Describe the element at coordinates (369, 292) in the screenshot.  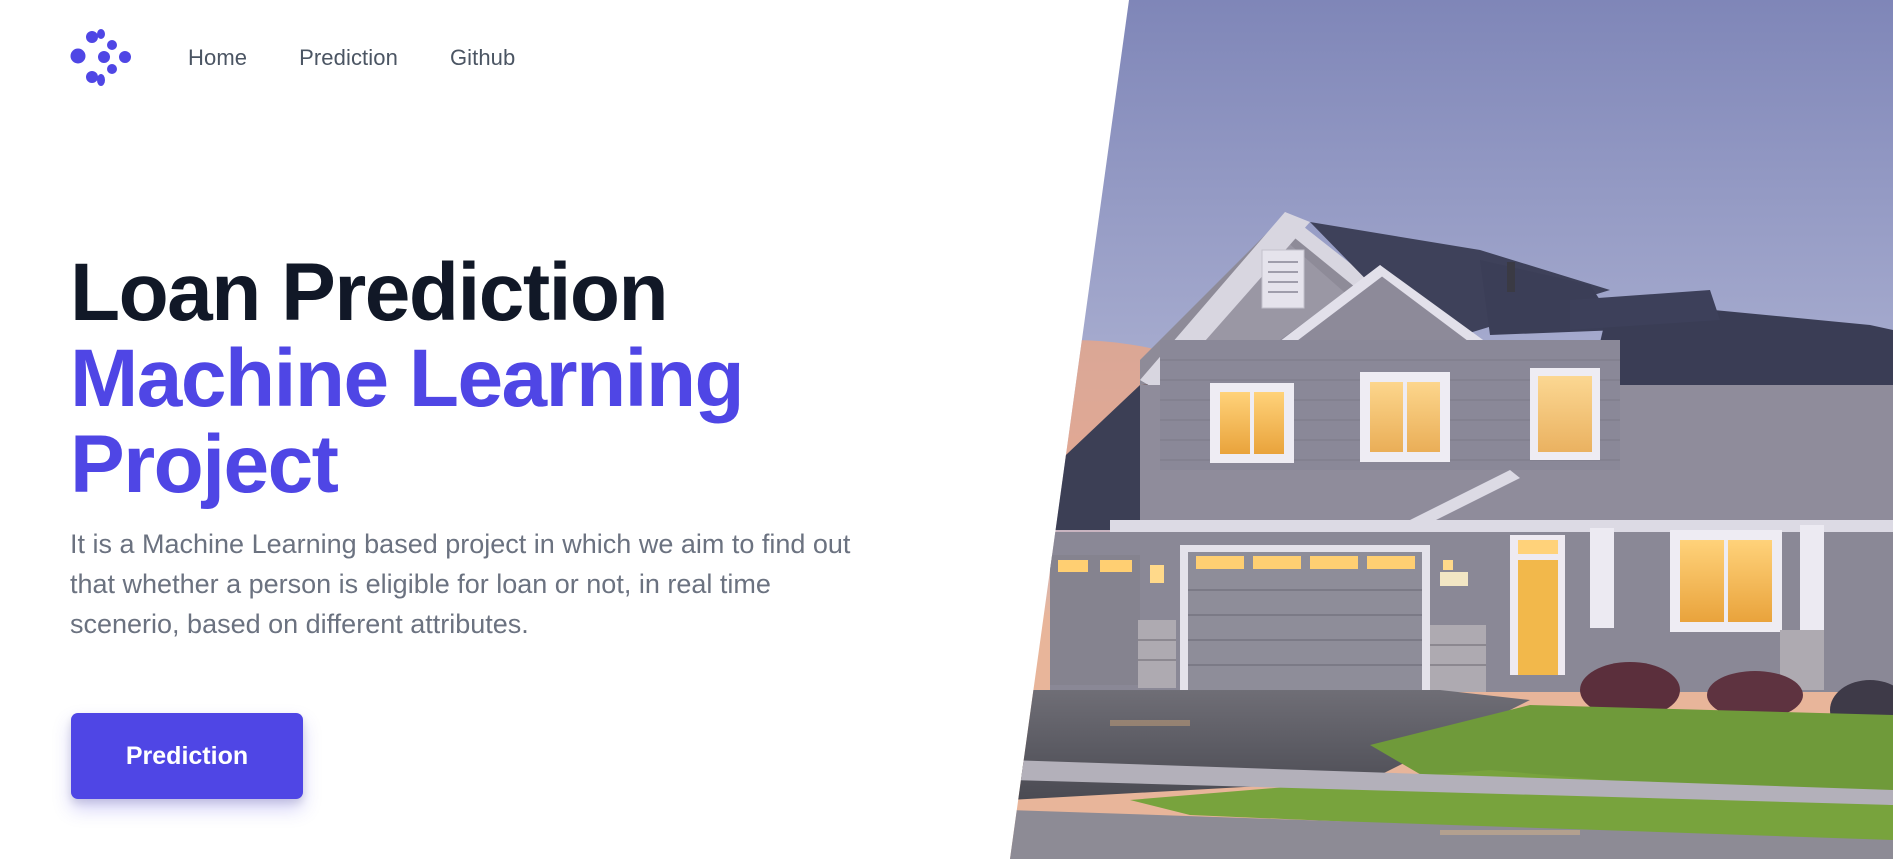
I see `hero-title: Loan Prediction` at that location.